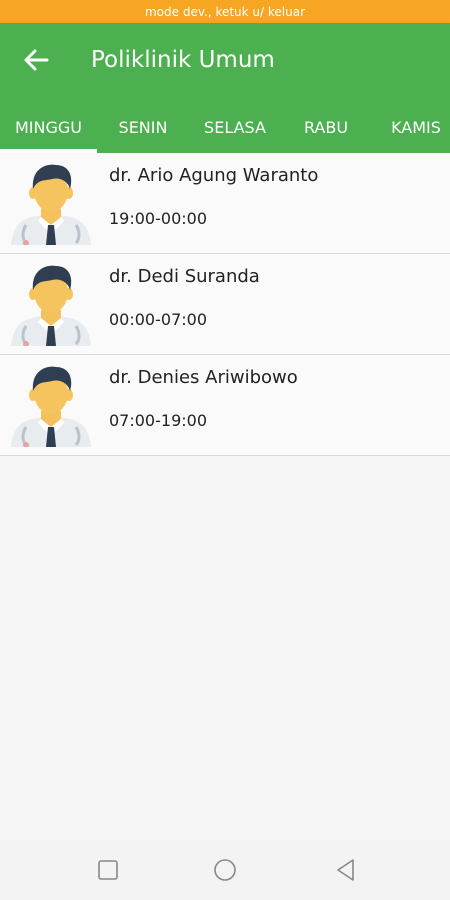 This screenshot has width=450, height=900. I want to click on square-icon, so click(108, 870).